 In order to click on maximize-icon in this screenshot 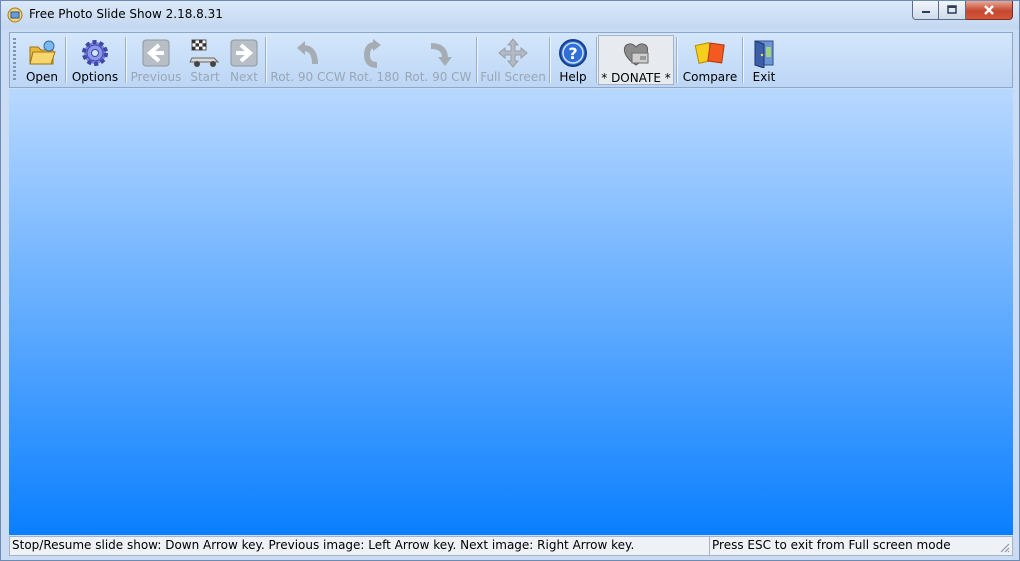, I will do `click(952, 9)`.